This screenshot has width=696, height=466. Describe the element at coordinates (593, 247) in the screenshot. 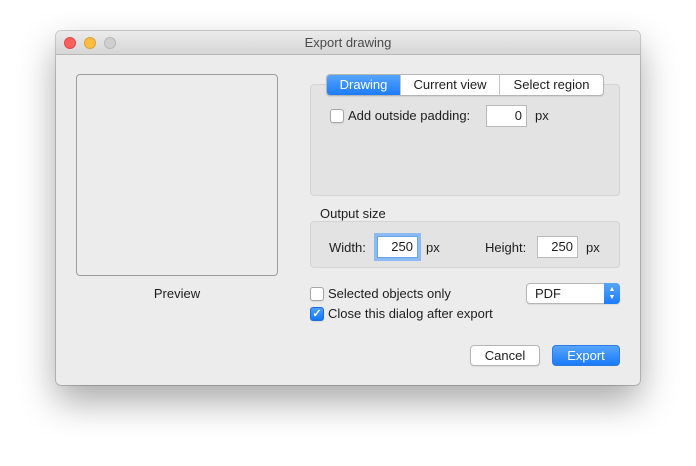

I see `height-unit: px` at that location.